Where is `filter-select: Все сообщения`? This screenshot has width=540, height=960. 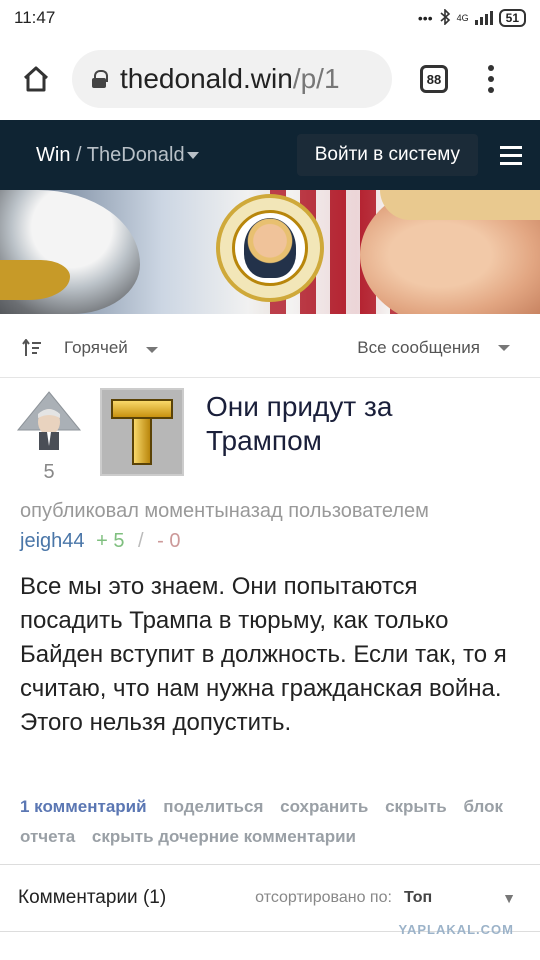 filter-select: Все сообщения is located at coordinates (433, 348).